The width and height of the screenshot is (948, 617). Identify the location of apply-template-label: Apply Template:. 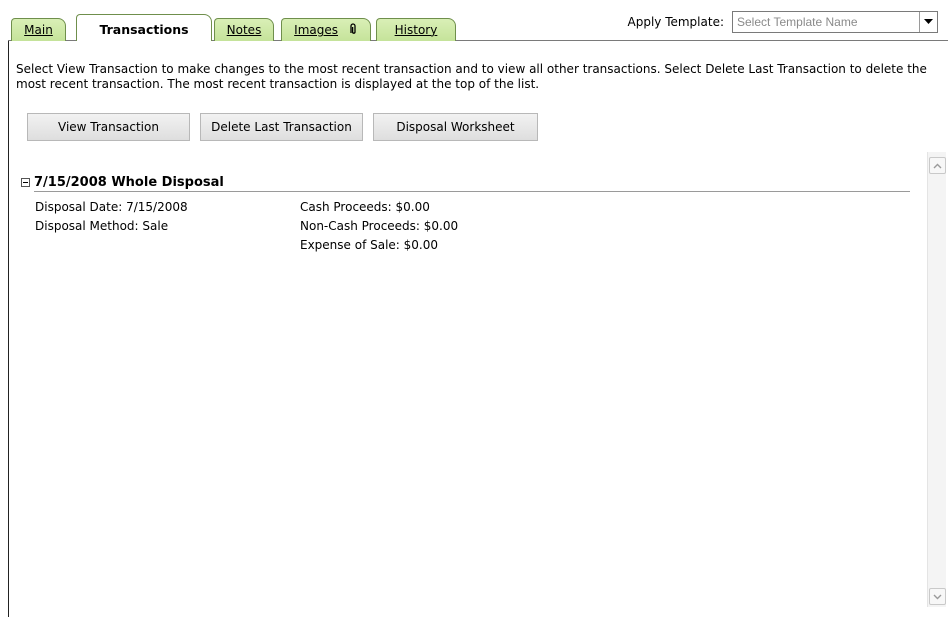
(676, 22).